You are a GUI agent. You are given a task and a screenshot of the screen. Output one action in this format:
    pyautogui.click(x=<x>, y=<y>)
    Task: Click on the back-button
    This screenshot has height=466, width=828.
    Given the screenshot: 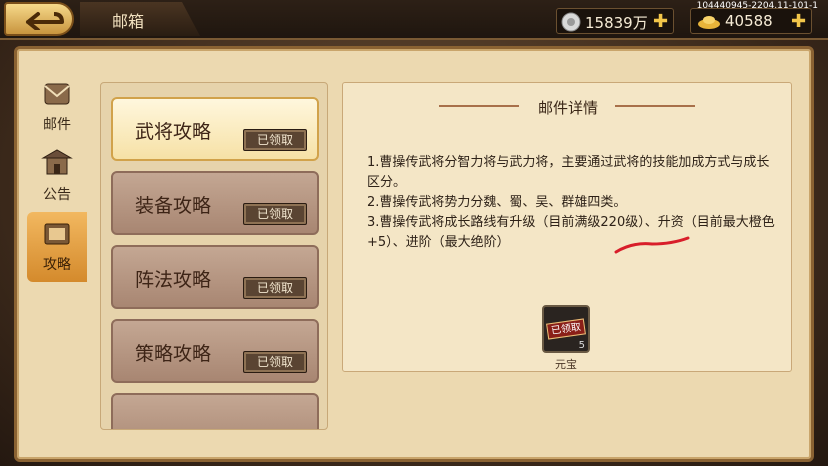 What is the action you would take?
    pyautogui.click(x=39, y=19)
    